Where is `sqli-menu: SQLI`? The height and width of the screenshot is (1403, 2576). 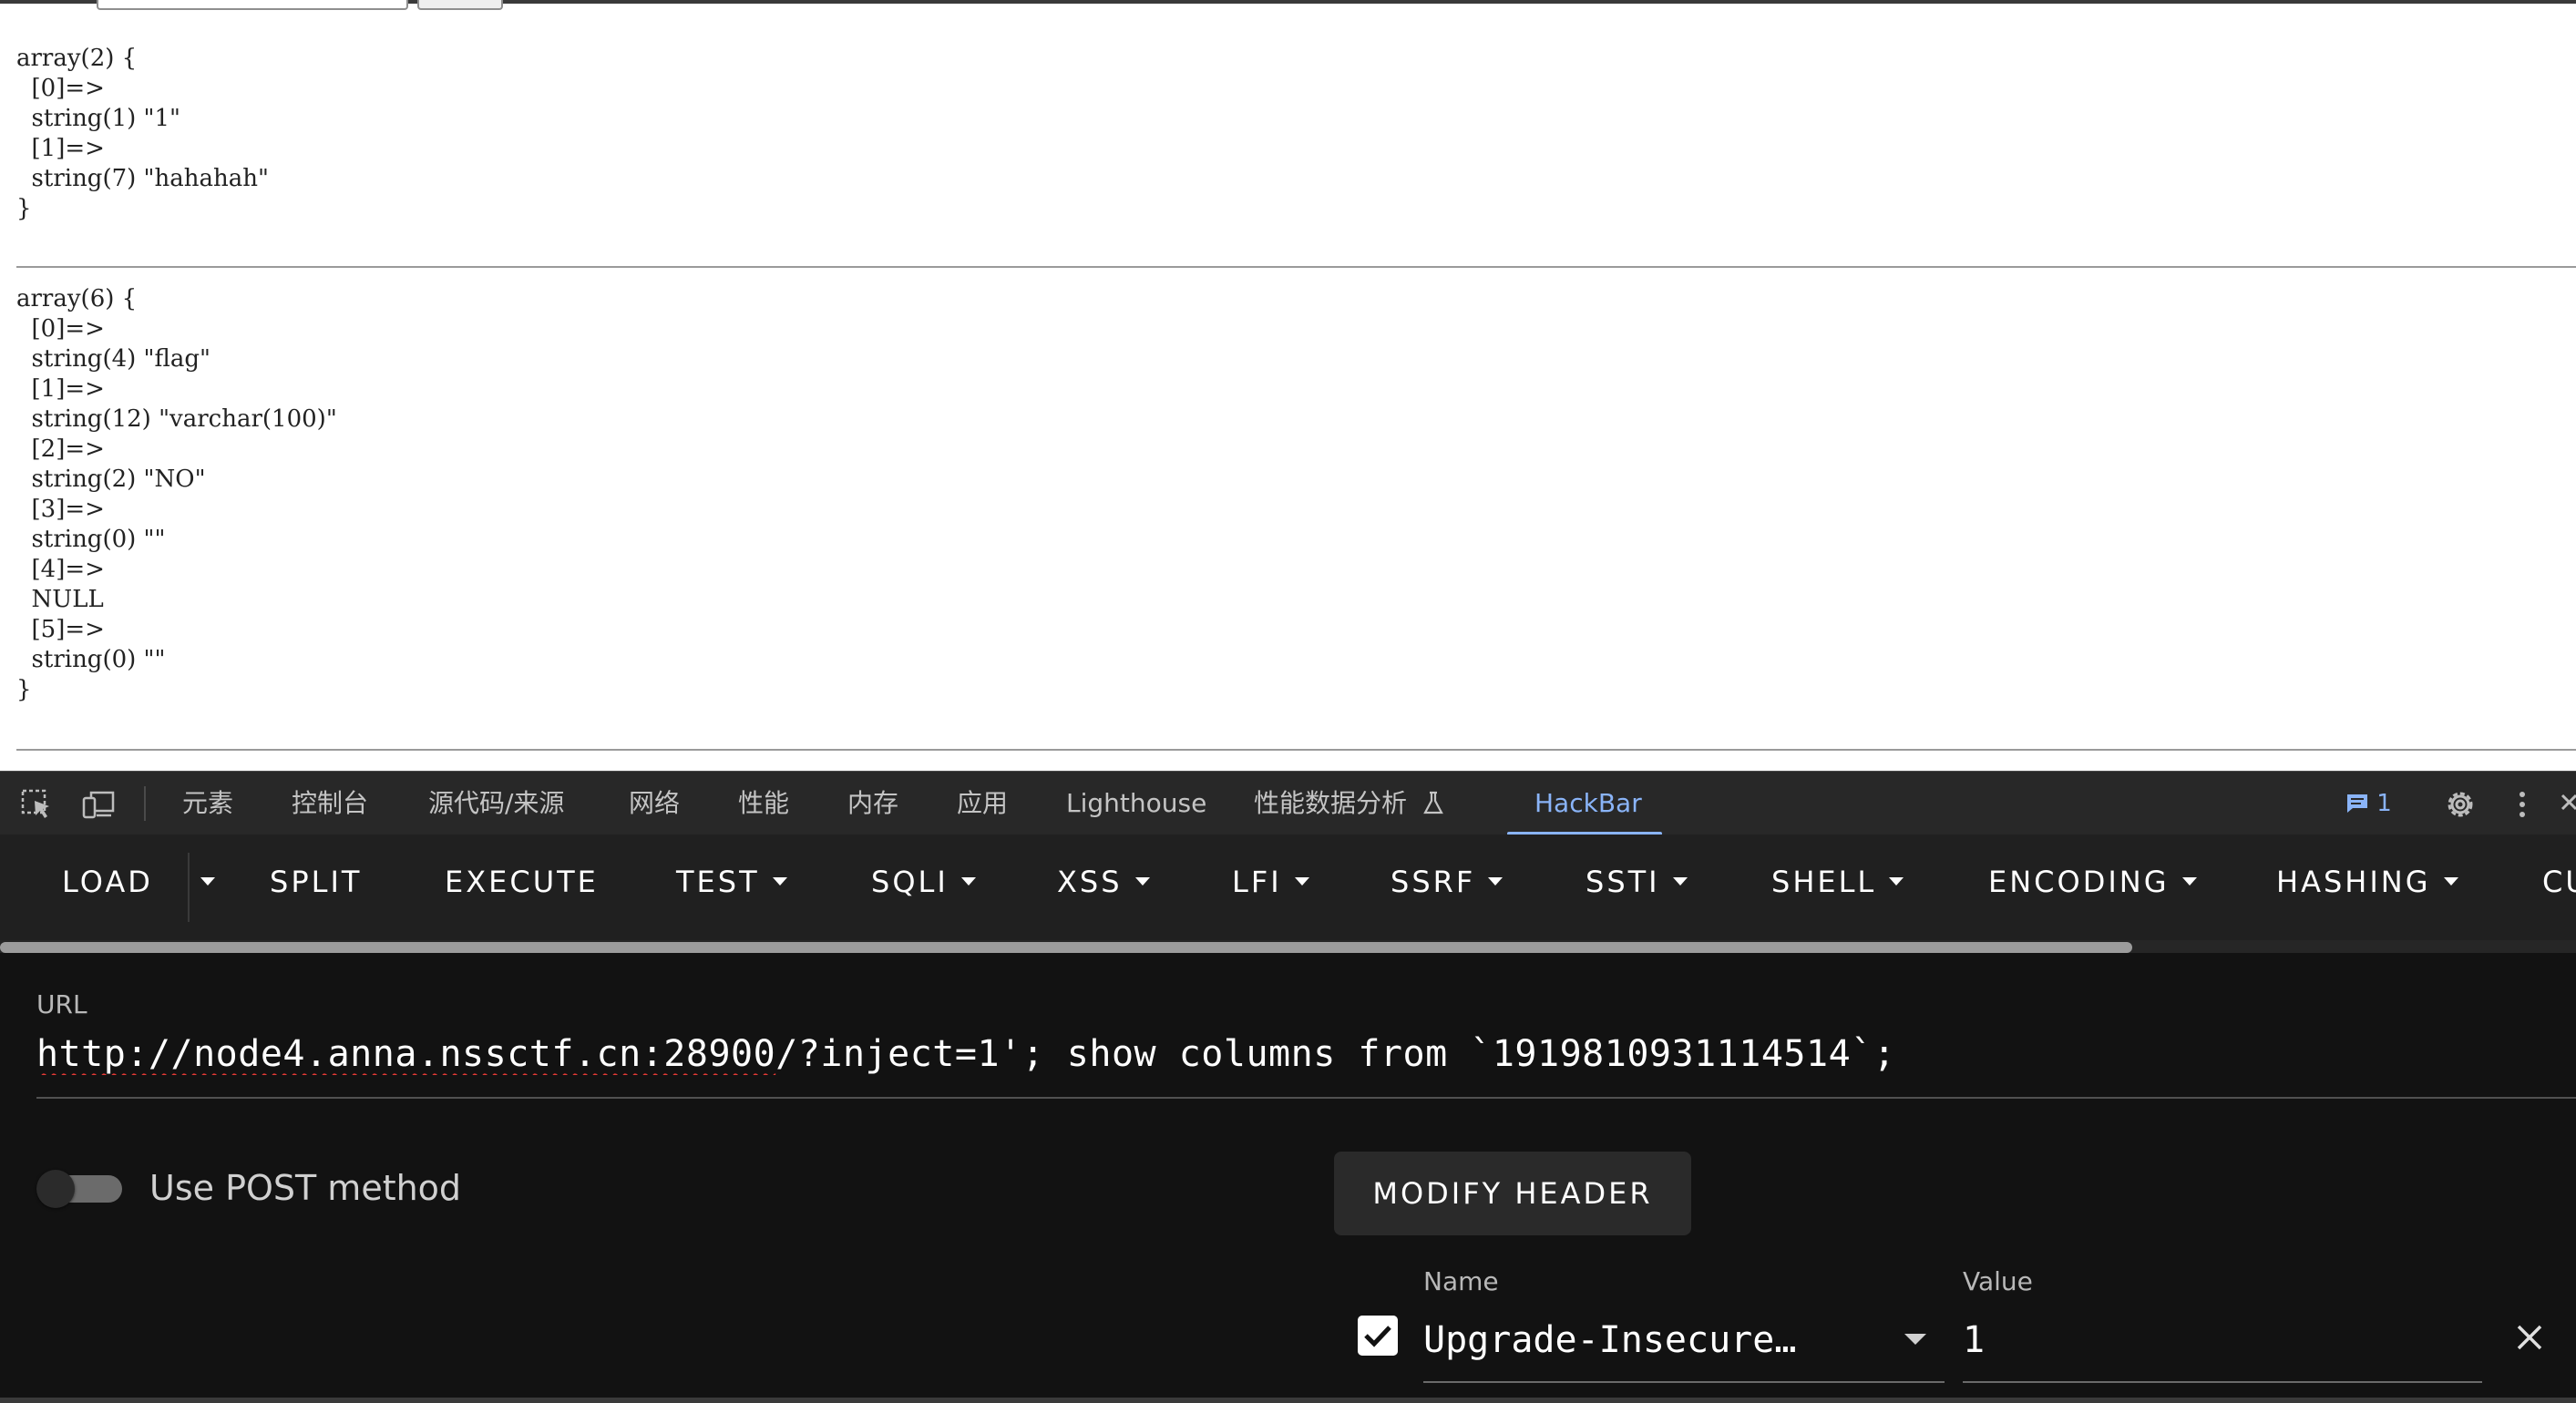 sqli-menu: SQLI is located at coordinates (923, 882).